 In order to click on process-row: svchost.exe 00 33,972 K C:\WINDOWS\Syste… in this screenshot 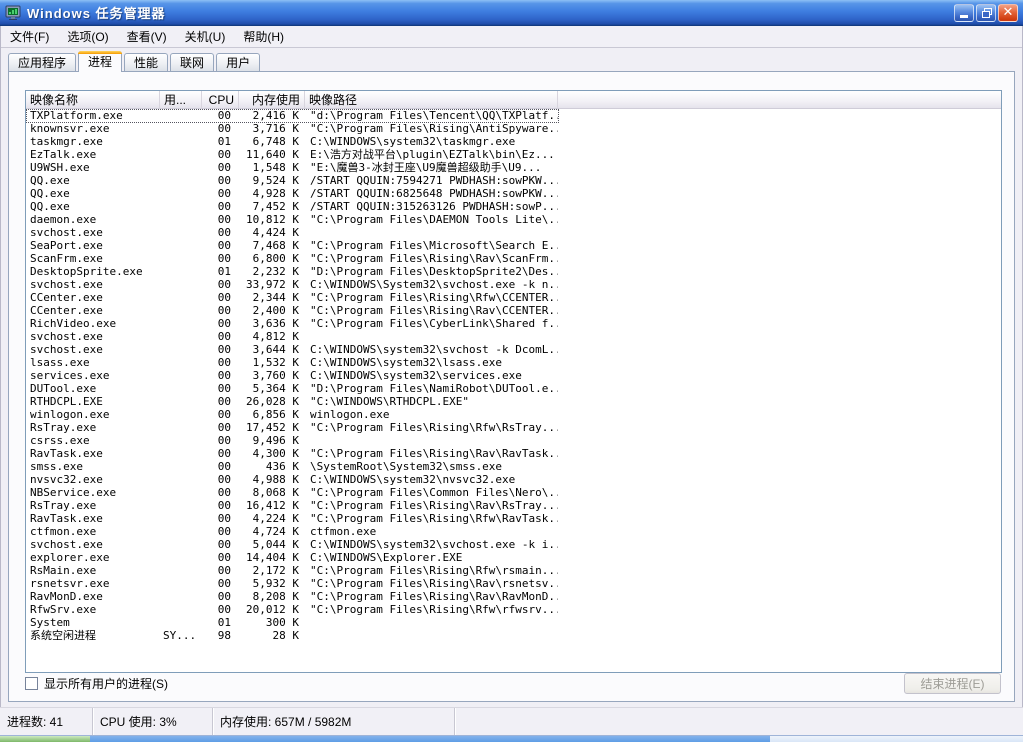, I will do `click(513, 284)`.